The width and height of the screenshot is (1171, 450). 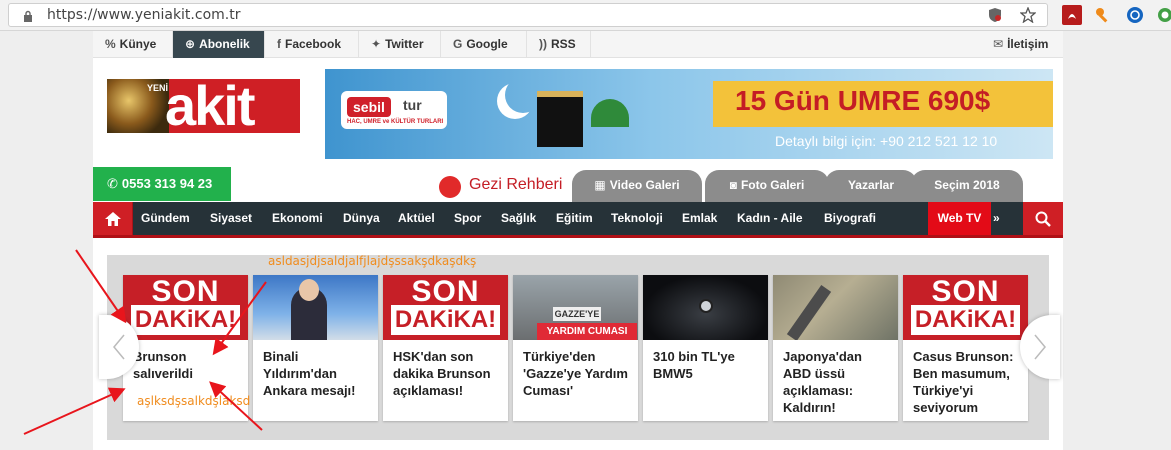 I want to click on browser-toolbar: https://www.yeniakit.com.tr, so click(x=585, y=15).